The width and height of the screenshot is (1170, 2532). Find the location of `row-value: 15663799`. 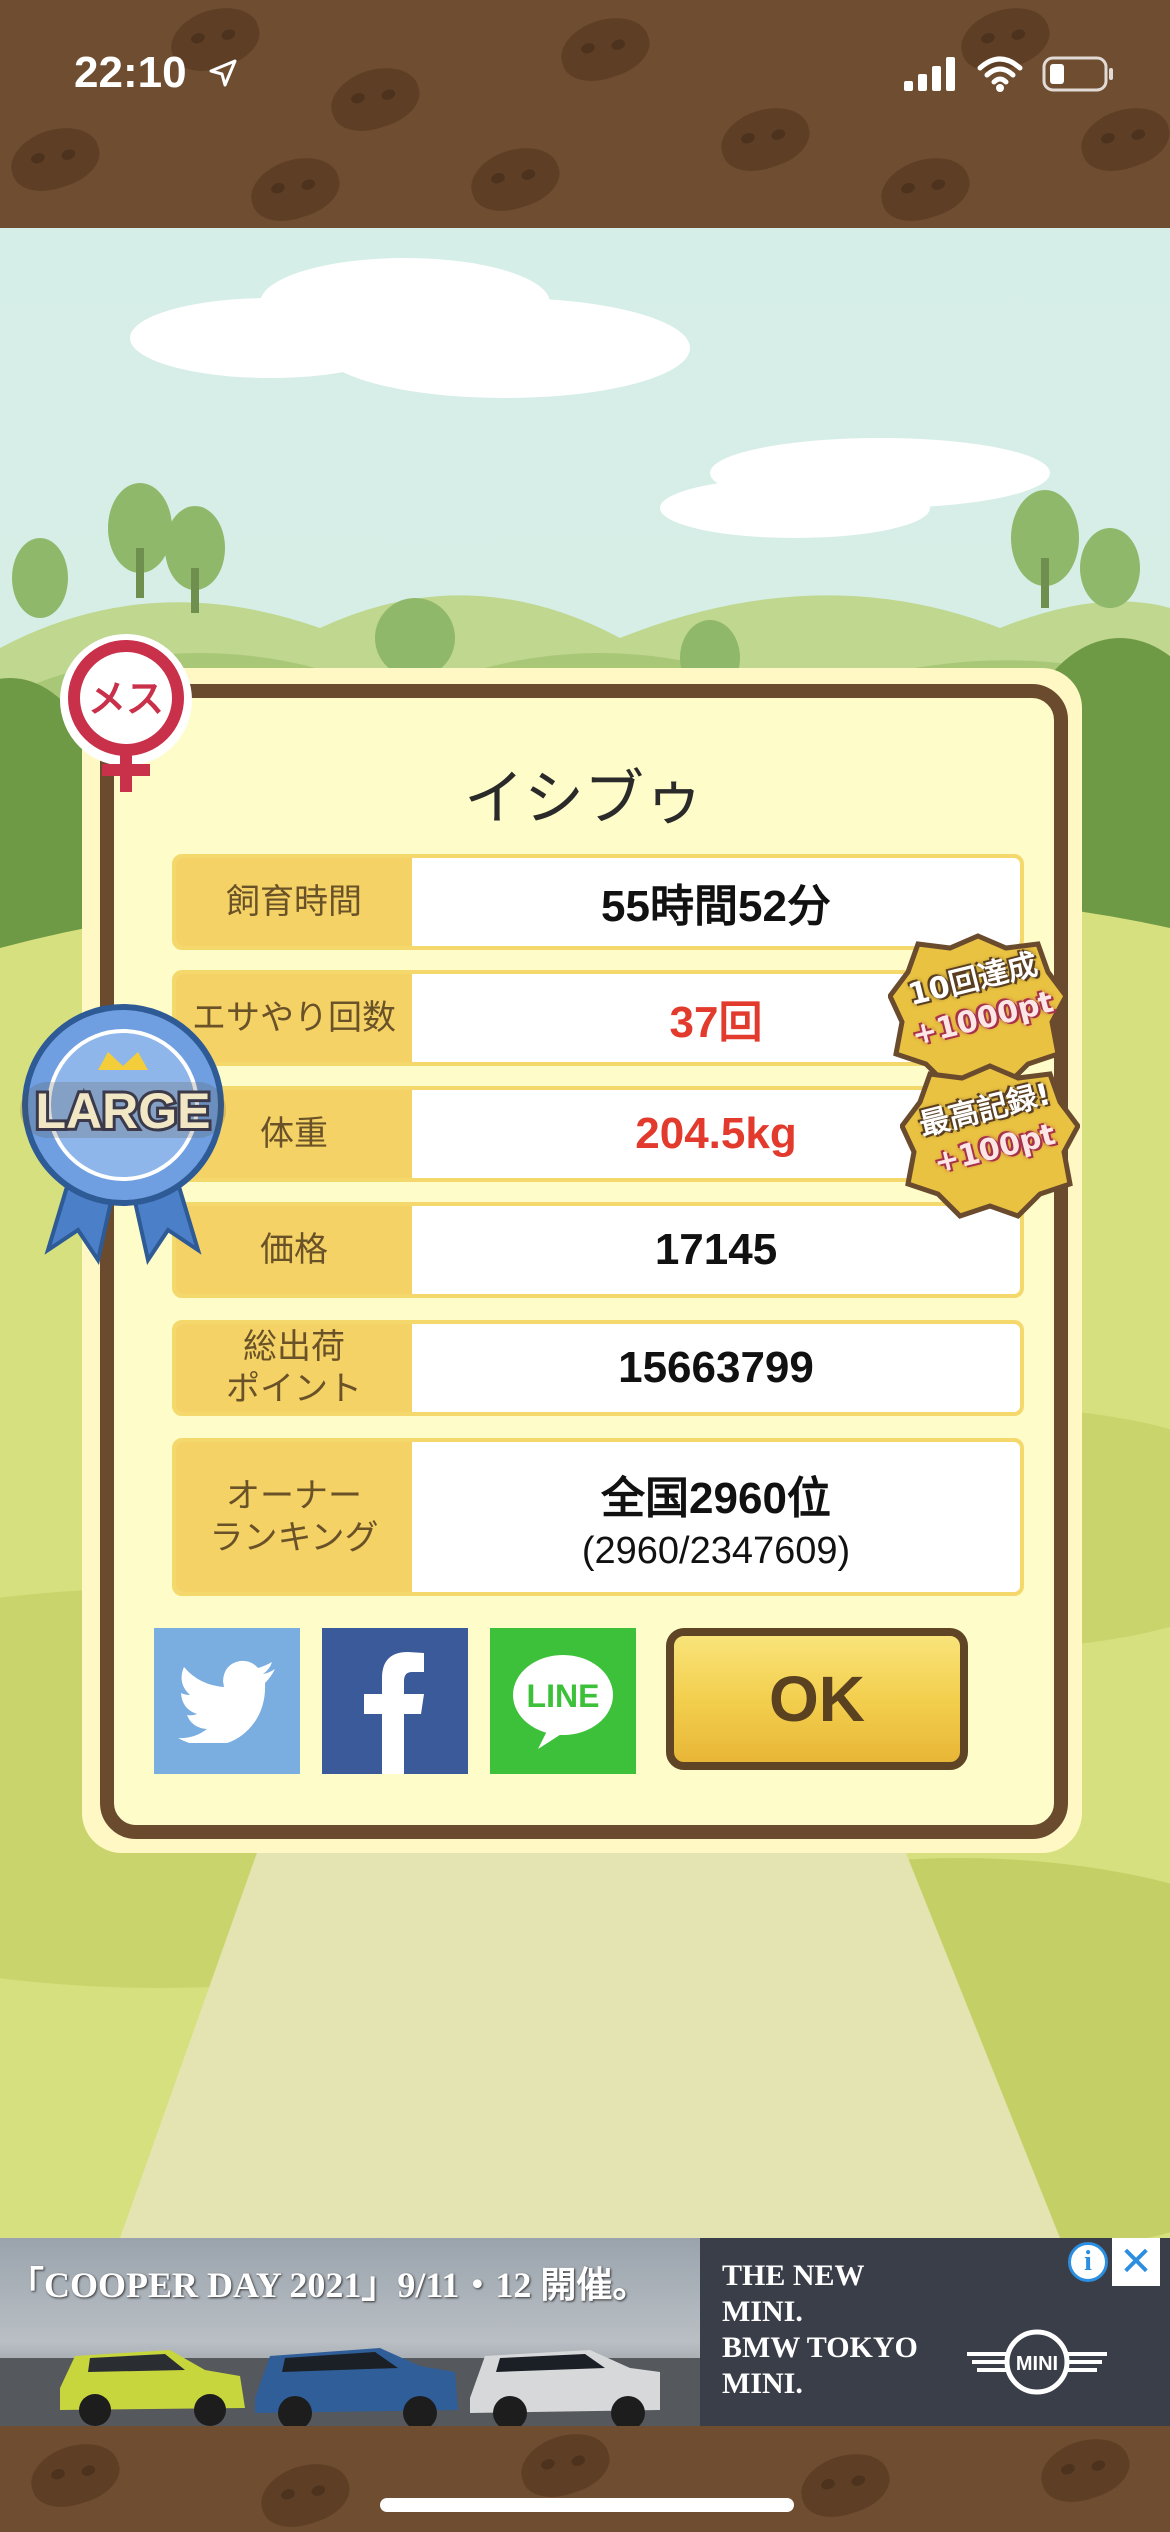

row-value: 15663799 is located at coordinates (716, 1367).